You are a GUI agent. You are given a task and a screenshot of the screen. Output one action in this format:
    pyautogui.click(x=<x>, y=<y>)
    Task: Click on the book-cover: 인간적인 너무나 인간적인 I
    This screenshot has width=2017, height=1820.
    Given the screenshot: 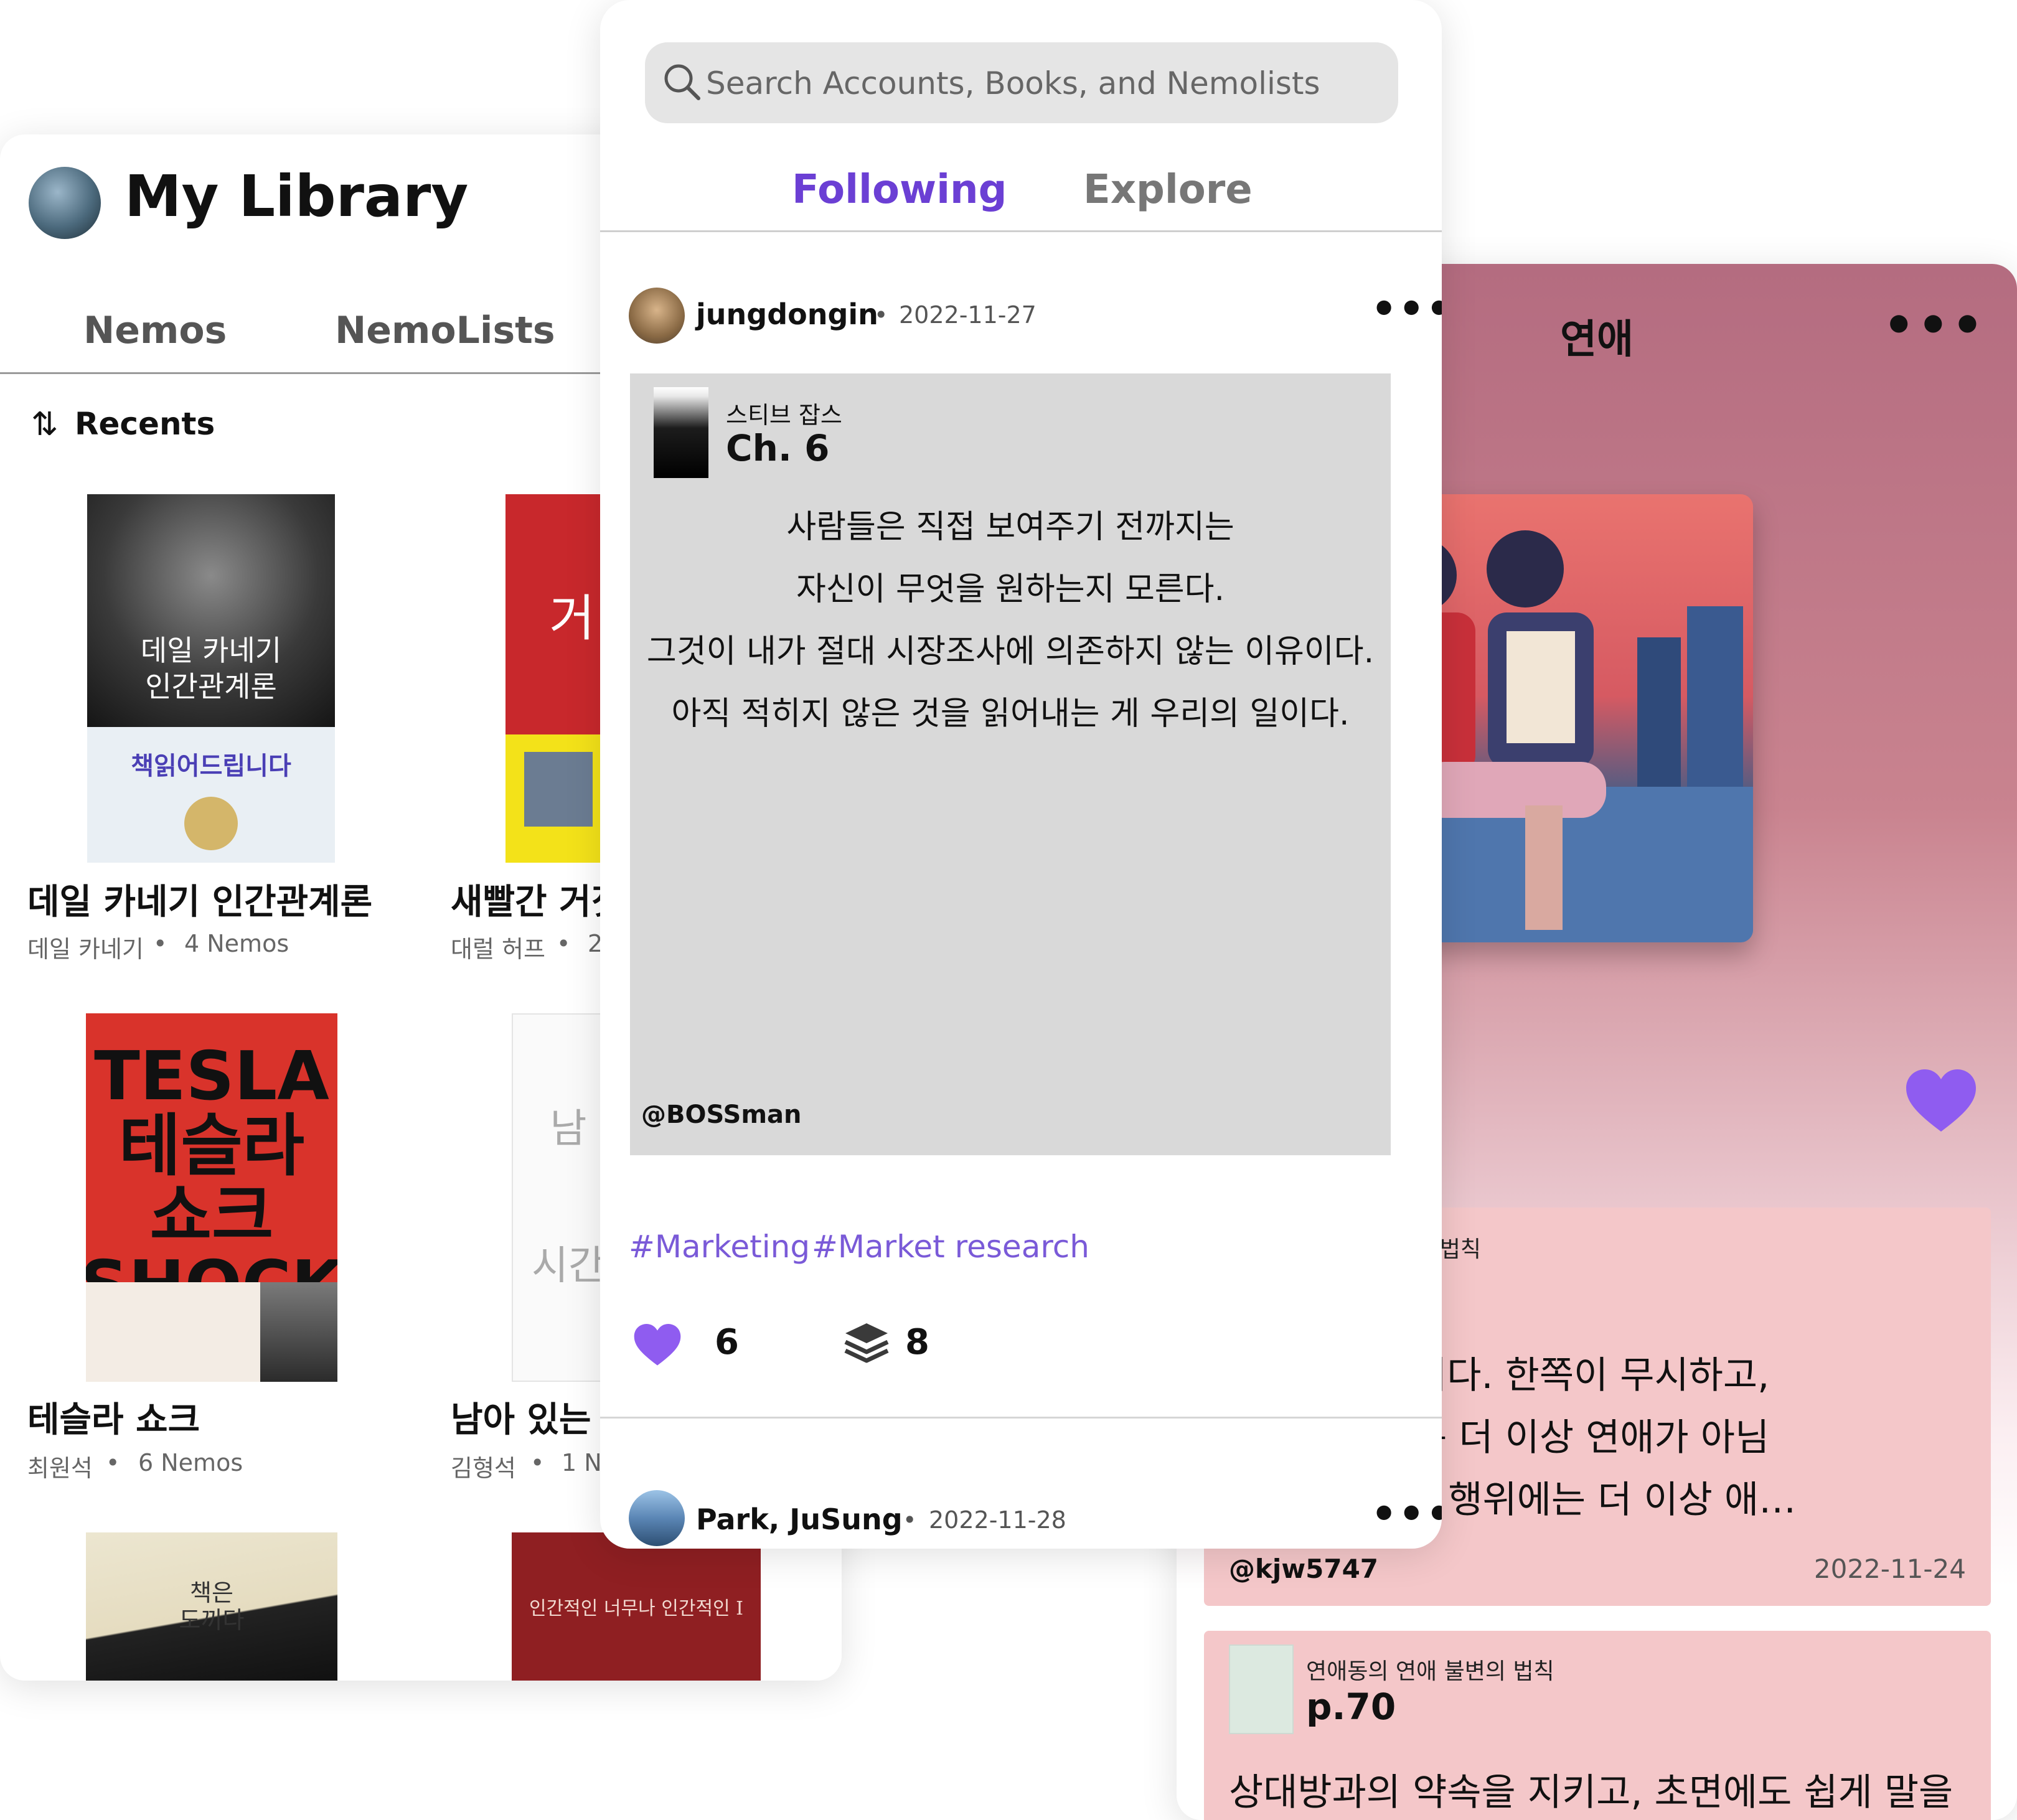 What is the action you would take?
    pyautogui.click(x=636, y=1606)
    